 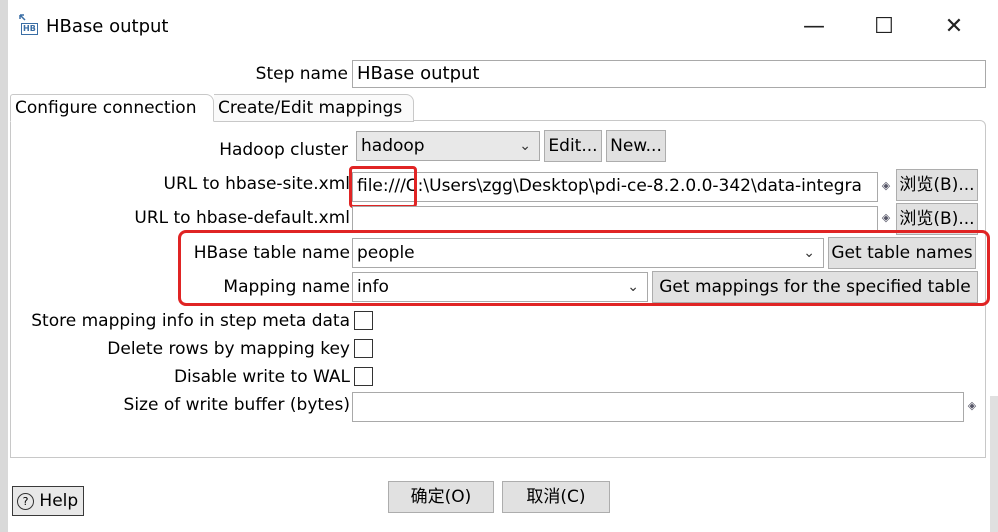 I want to click on store-mapping-label: Store mapping info in step meta data, so click(x=190, y=321).